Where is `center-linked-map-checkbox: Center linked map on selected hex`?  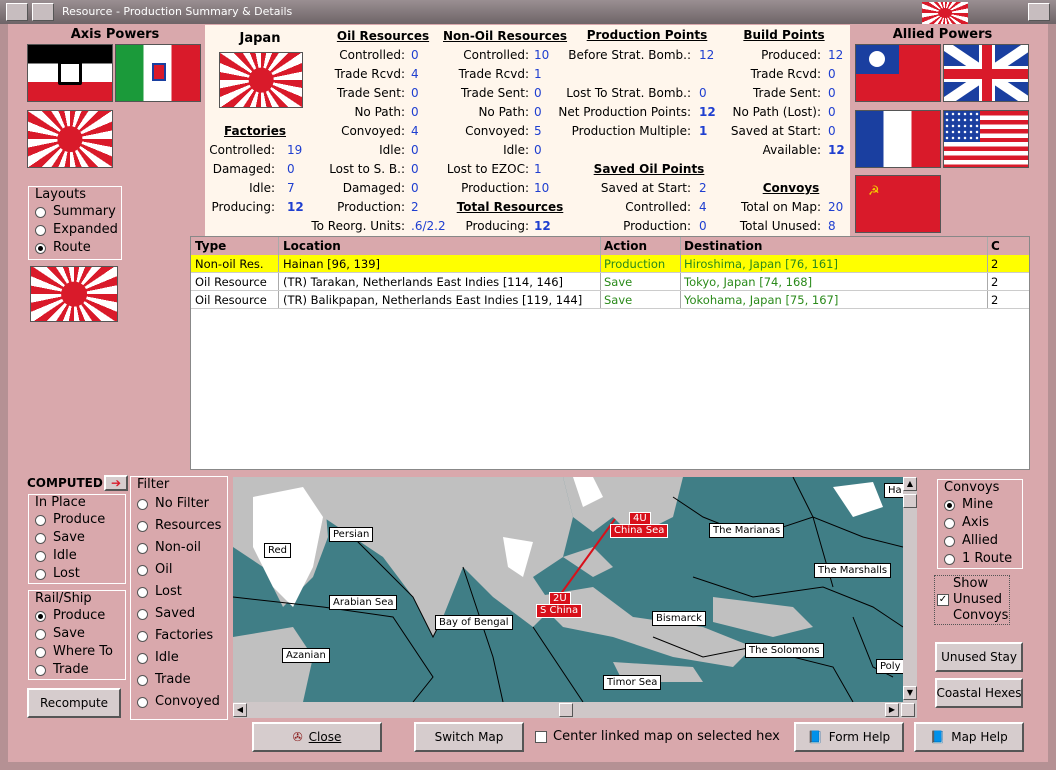
center-linked-map-checkbox: Center linked map on selected hex is located at coordinates (657, 736).